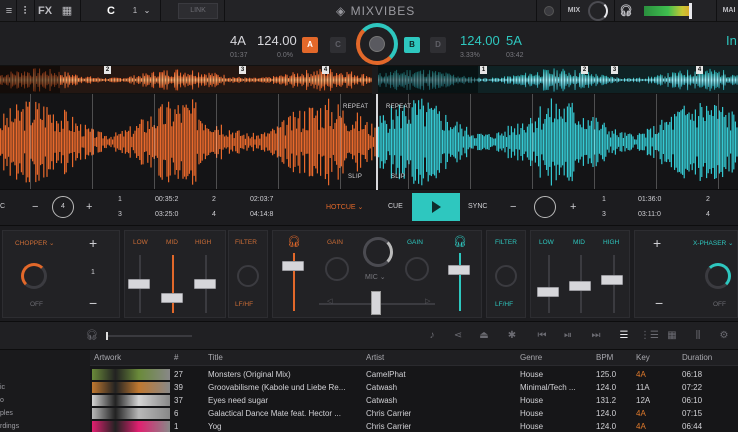  I want to click on left-gain-knob, so click(337, 269).